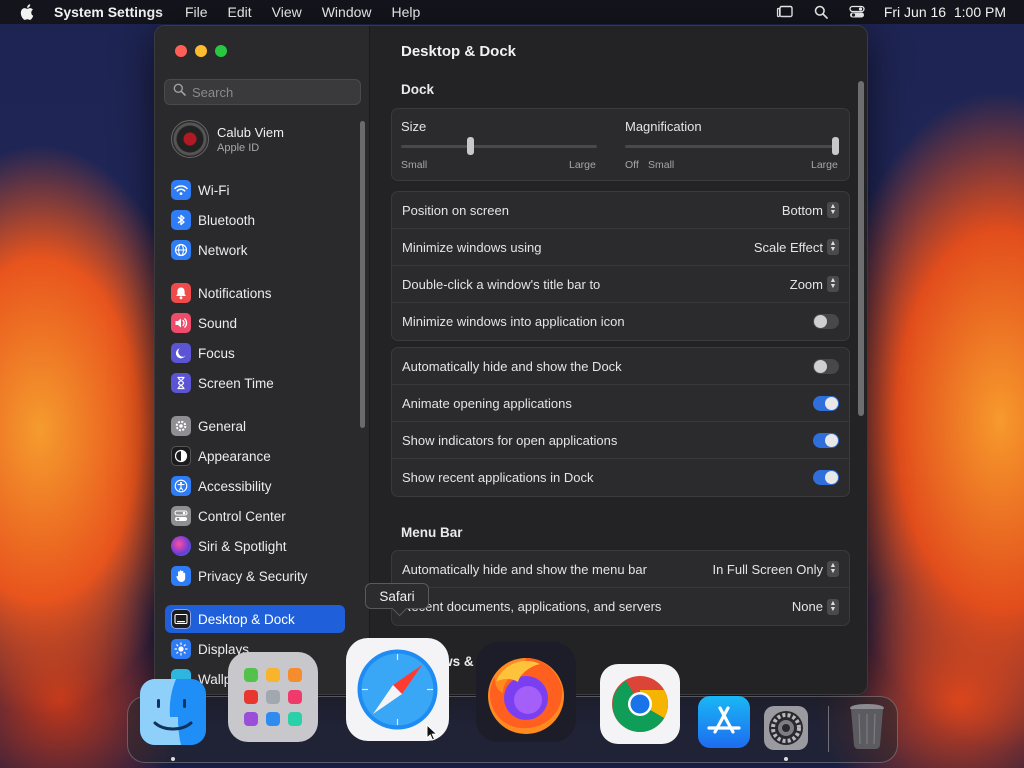  I want to click on apple-id-account: Calub Viem Apple ID, so click(227, 139).